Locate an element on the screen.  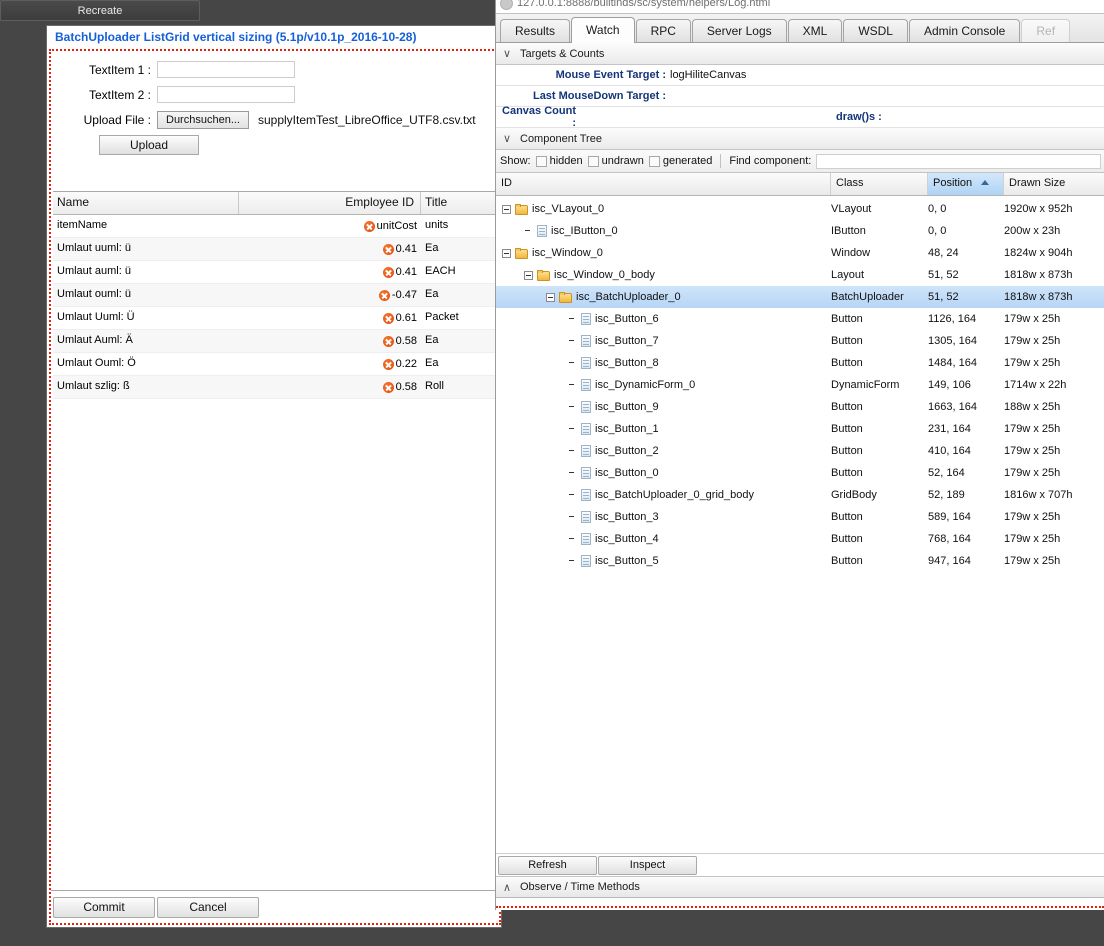
grid-cell-employee-id: unitCost is located at coordinates (330, 226).